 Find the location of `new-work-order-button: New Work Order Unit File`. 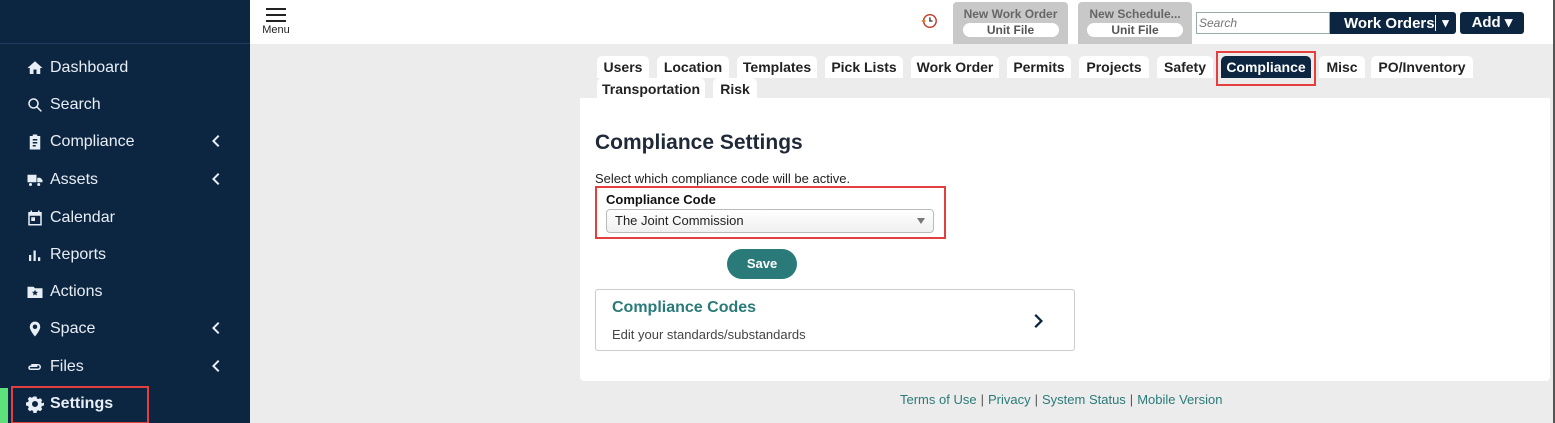

new-work-order-button: New Work Order Unit File is located at coordinates (1010, 23).